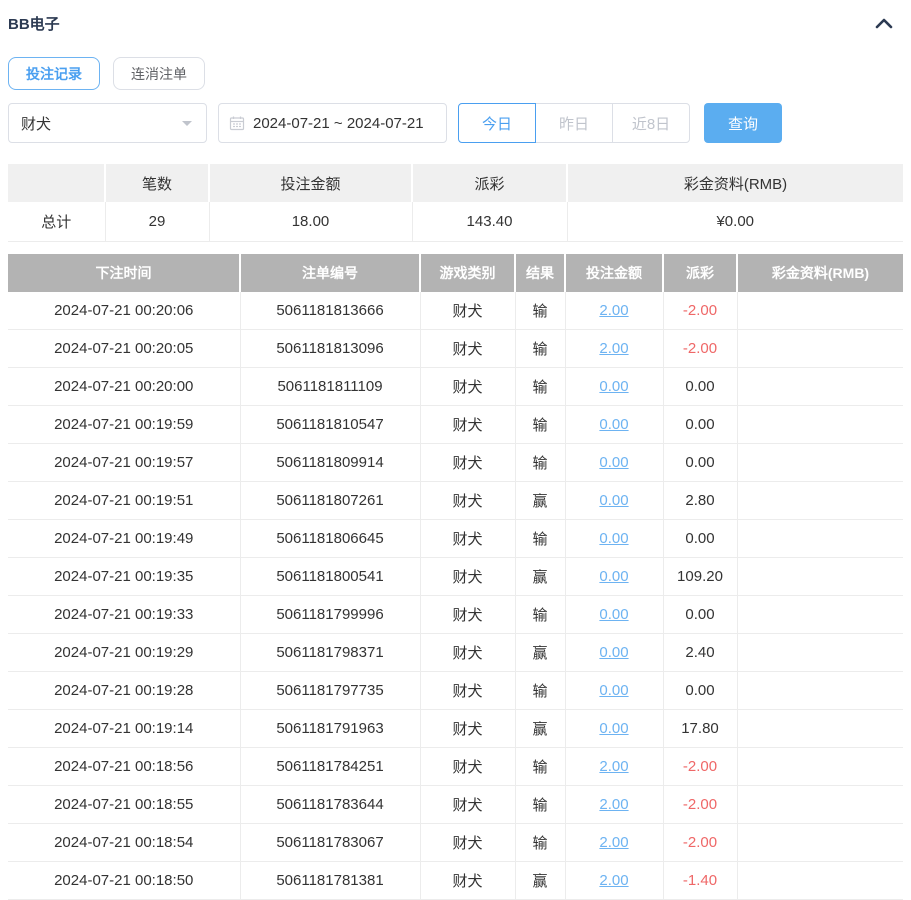 Image resolution: width=911 pixels, height=900 pixels. I want to click on bet-id-cell: 5061181797735, so click(330, 691).